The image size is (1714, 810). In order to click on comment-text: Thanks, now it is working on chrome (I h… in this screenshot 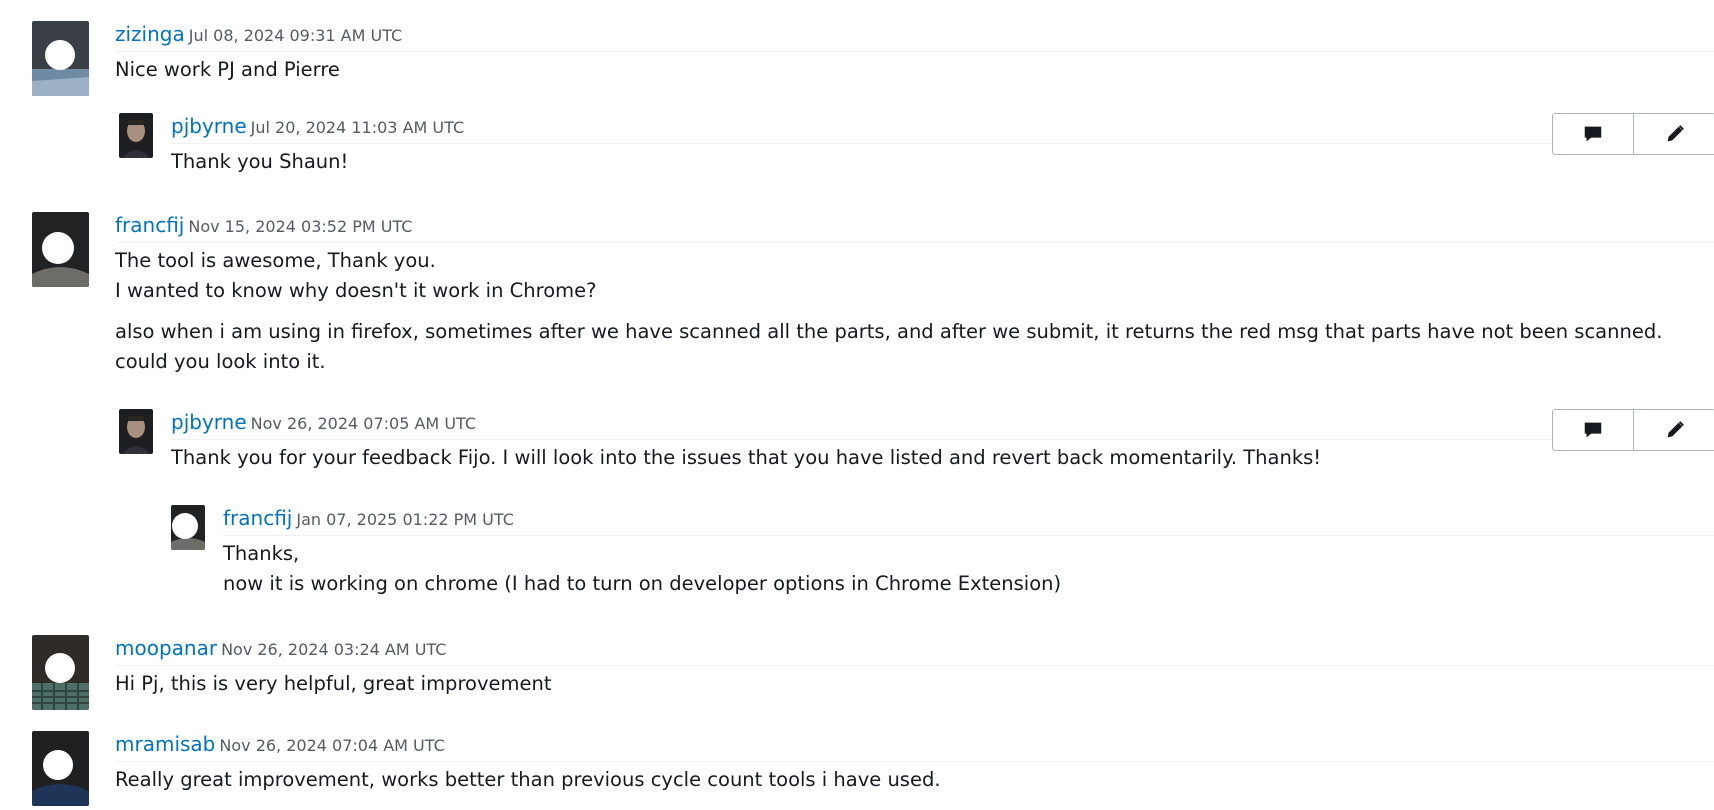, I will do `click(968, 567)`.